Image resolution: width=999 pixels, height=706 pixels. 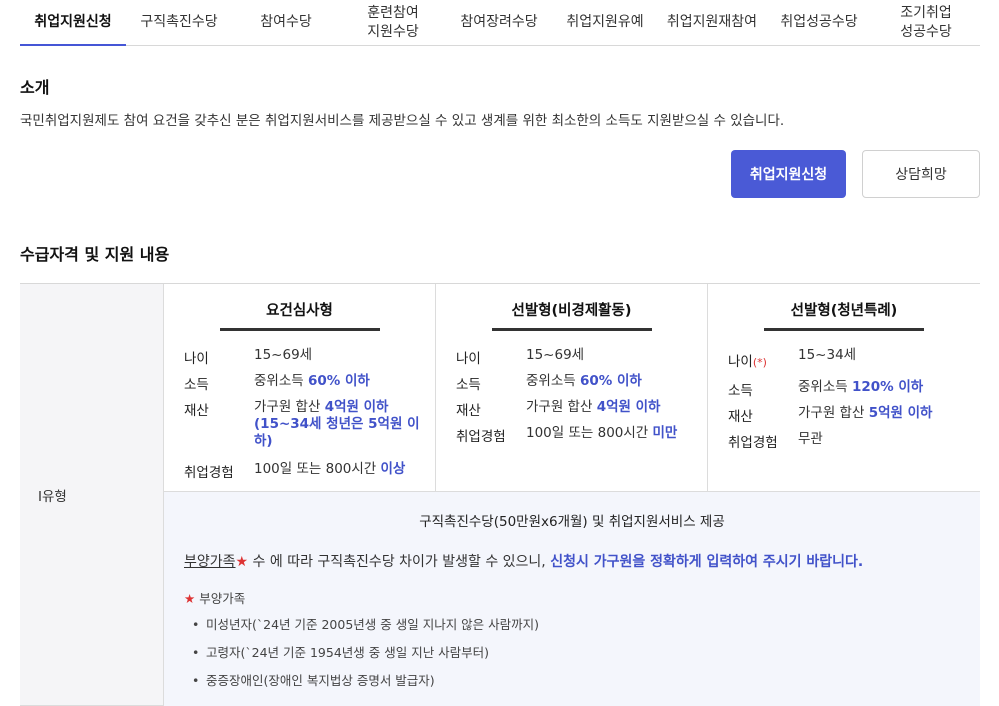 I want to click on row-value: 100일 또는 800시간 이상, so click(x=339, y=469).